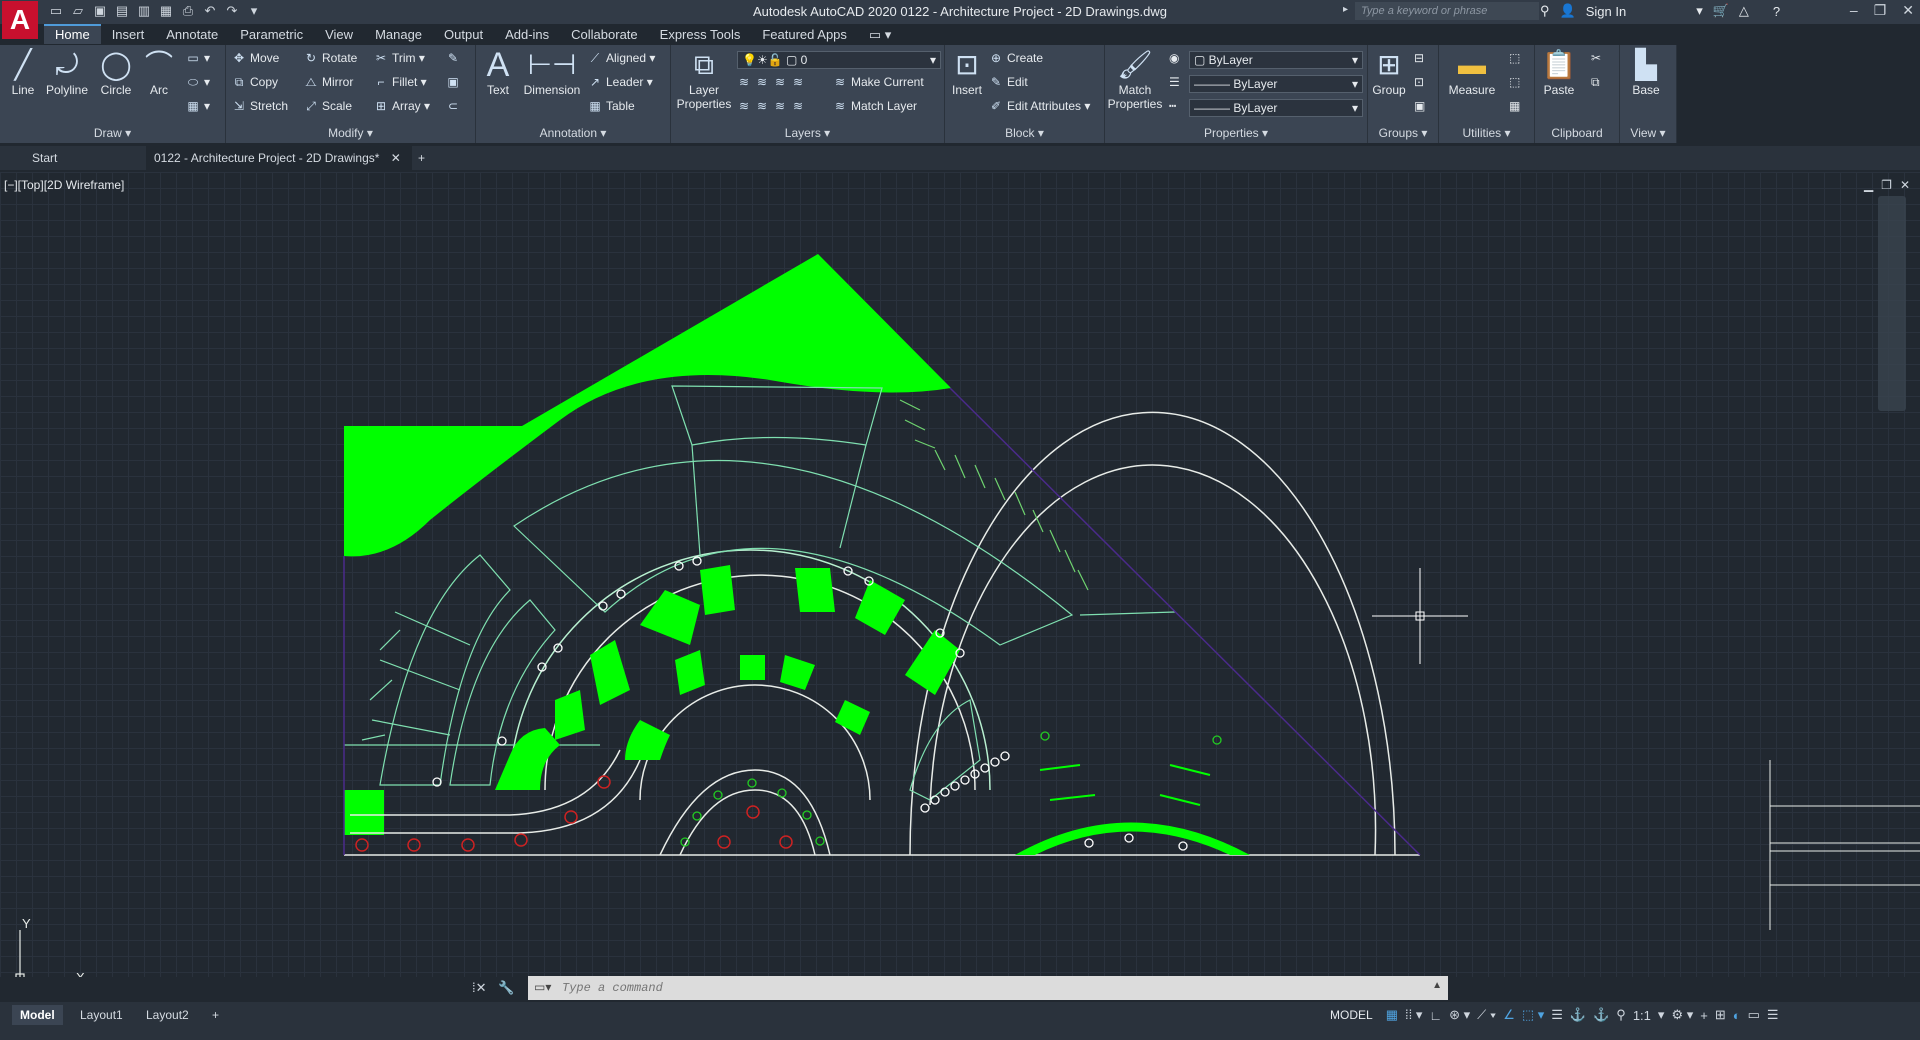  I want to click on quick-select-icon: ⬚, so click(1514, 82).